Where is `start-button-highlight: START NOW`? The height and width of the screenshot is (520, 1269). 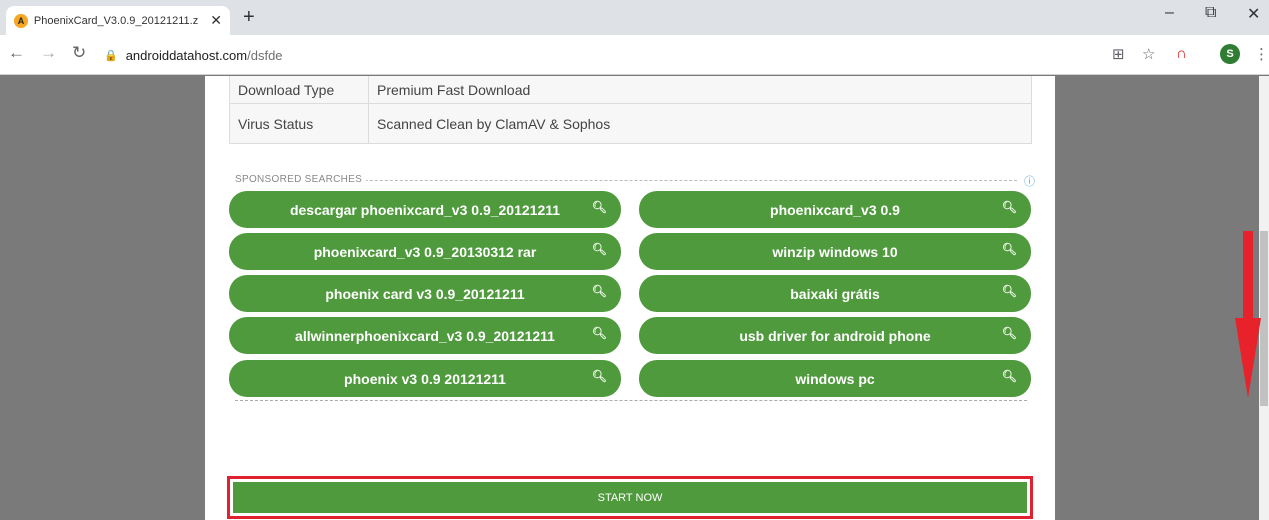 start-button-highlight: START NOW is located at coordinates (630, 497).